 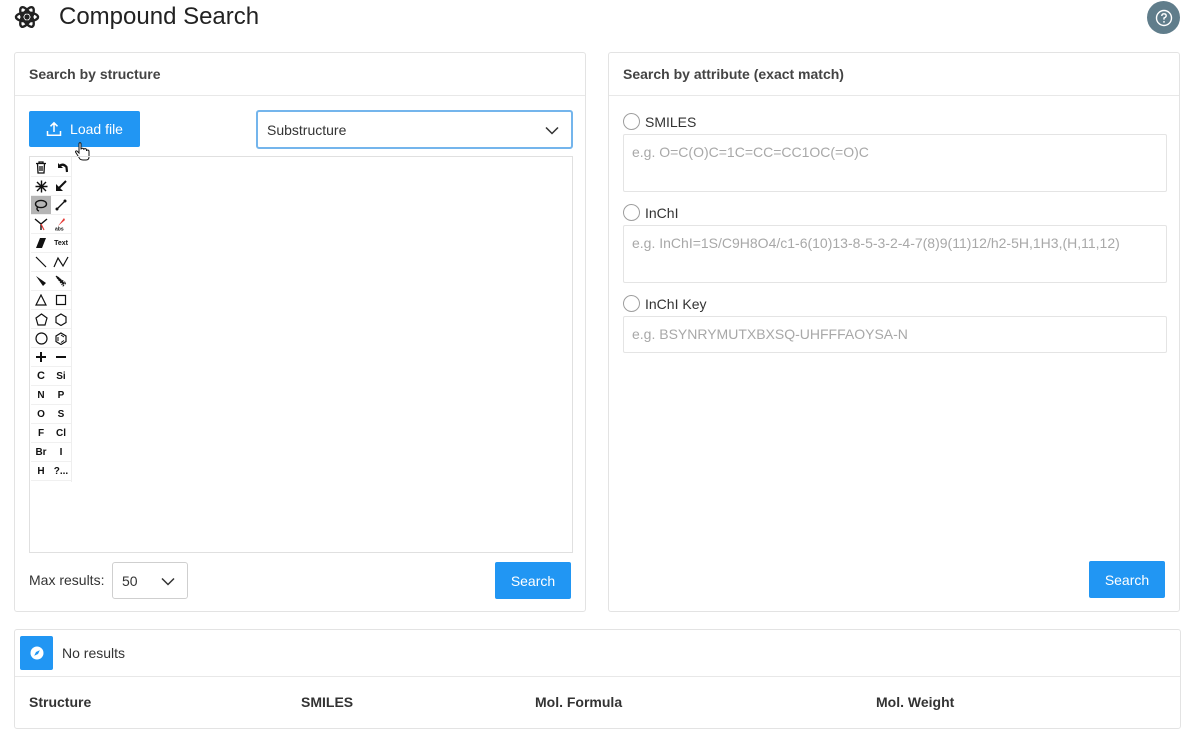 I want to click on cyclohexane-tool, so click(x=41, y=338).